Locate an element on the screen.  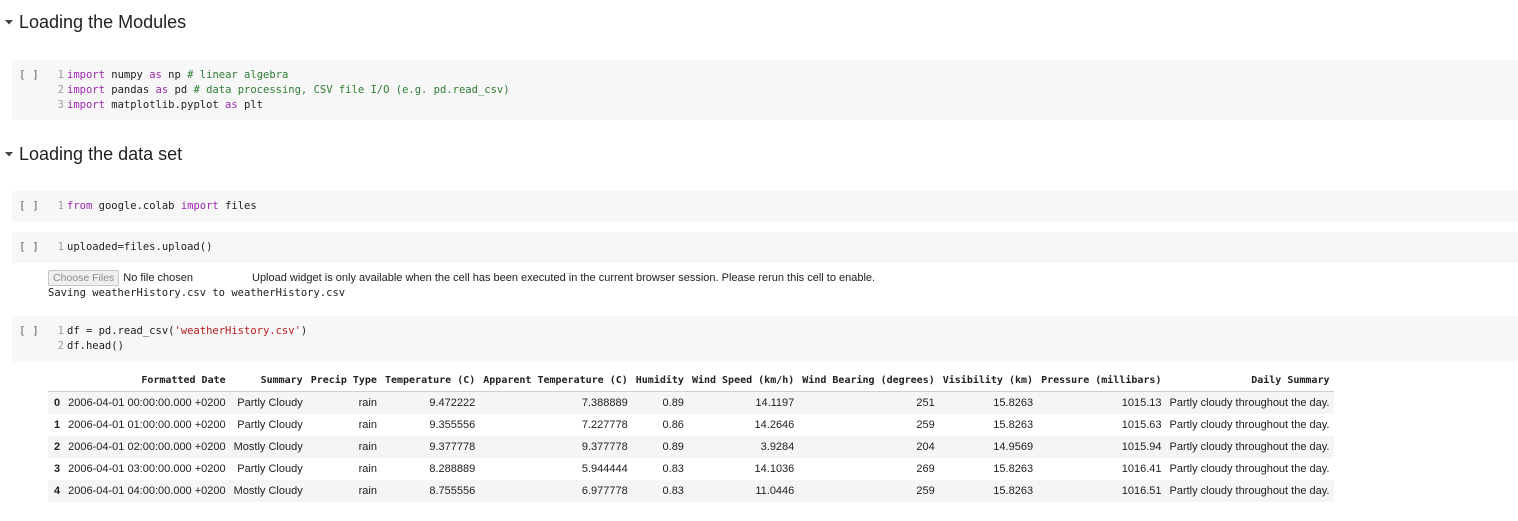
table-cell: 0.86 is located at coordinates (673, 425).